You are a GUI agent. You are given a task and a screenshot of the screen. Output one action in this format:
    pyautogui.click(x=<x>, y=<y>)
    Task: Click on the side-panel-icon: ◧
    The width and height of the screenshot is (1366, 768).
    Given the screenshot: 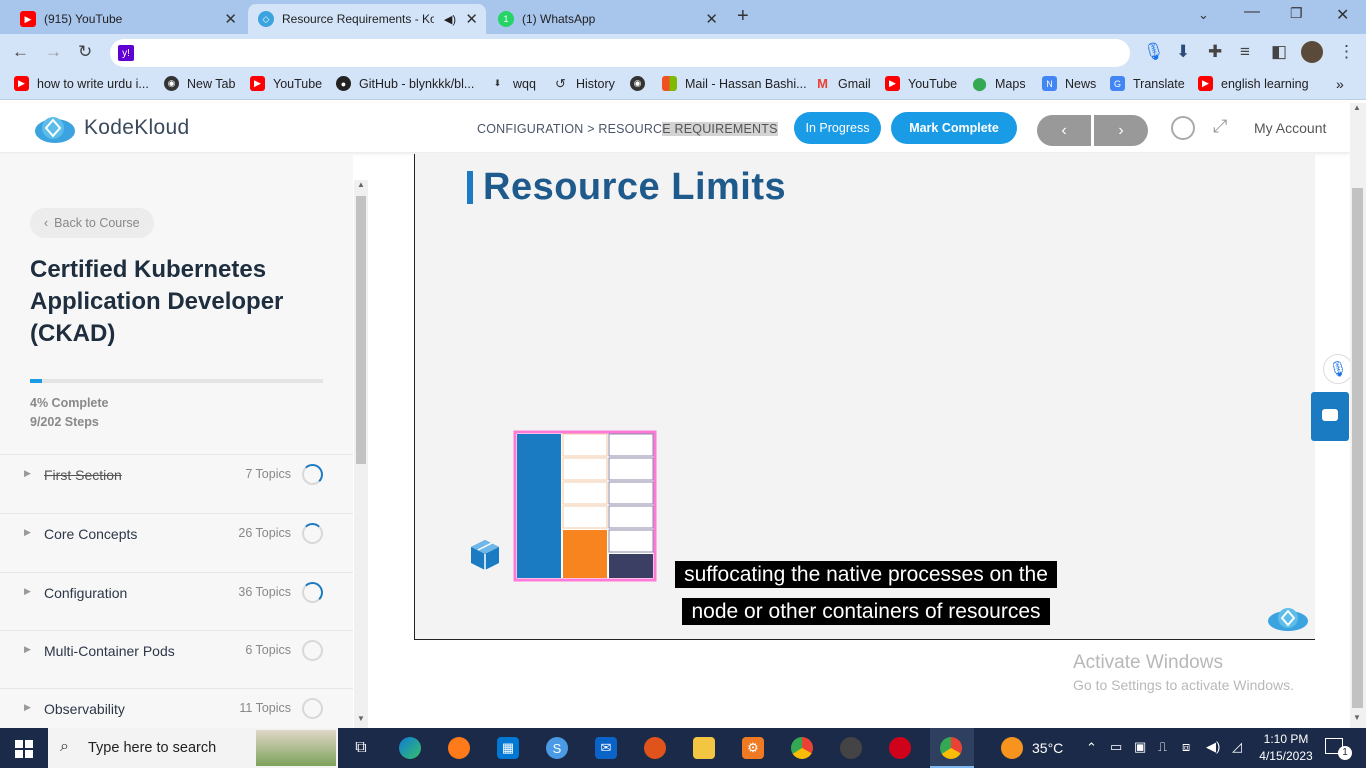 What is the action you would take?
    pyautogui.click(x=1279, y=52)
    